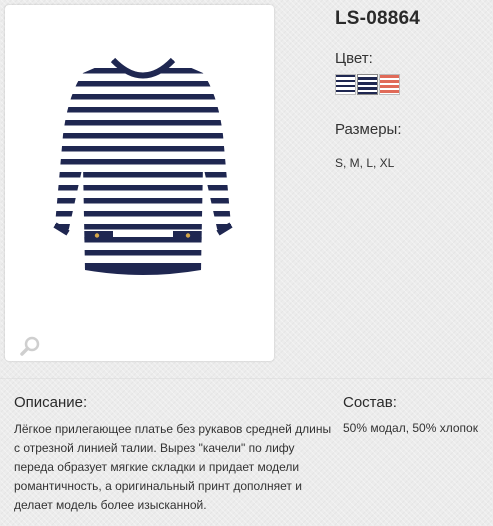 The image size is (493, 526). Describe the element at coordinates (368, 129) in the screenshot. I see `sizes-label: Размеры:` at that location.